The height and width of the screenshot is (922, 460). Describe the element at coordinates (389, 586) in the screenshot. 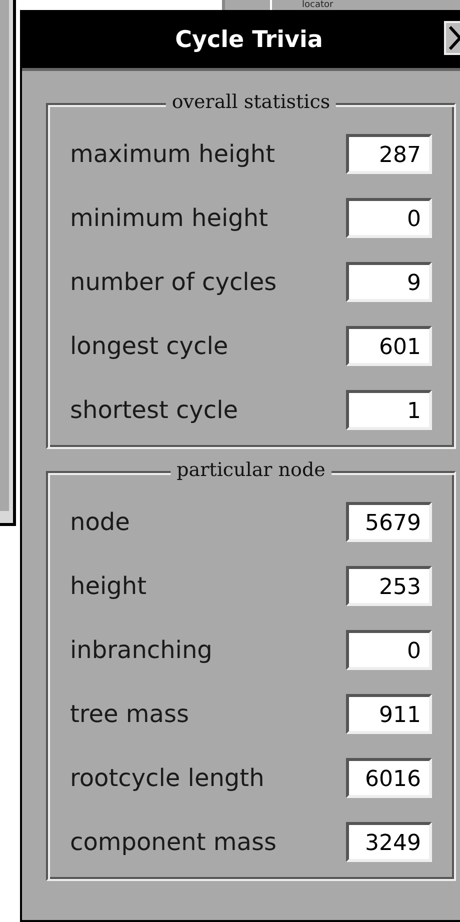

I see `value-field: 253` at that location.